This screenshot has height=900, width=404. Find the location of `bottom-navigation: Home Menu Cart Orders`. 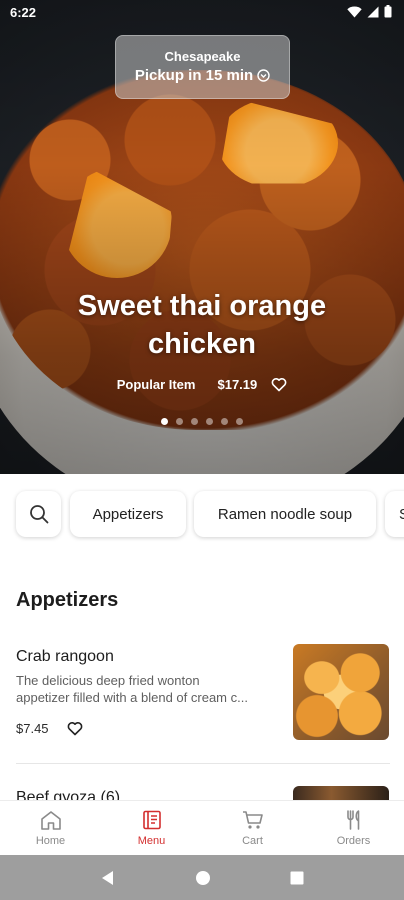

bottom-navigation: Home Menu Cart Orders is located at coordinates (202, 827).